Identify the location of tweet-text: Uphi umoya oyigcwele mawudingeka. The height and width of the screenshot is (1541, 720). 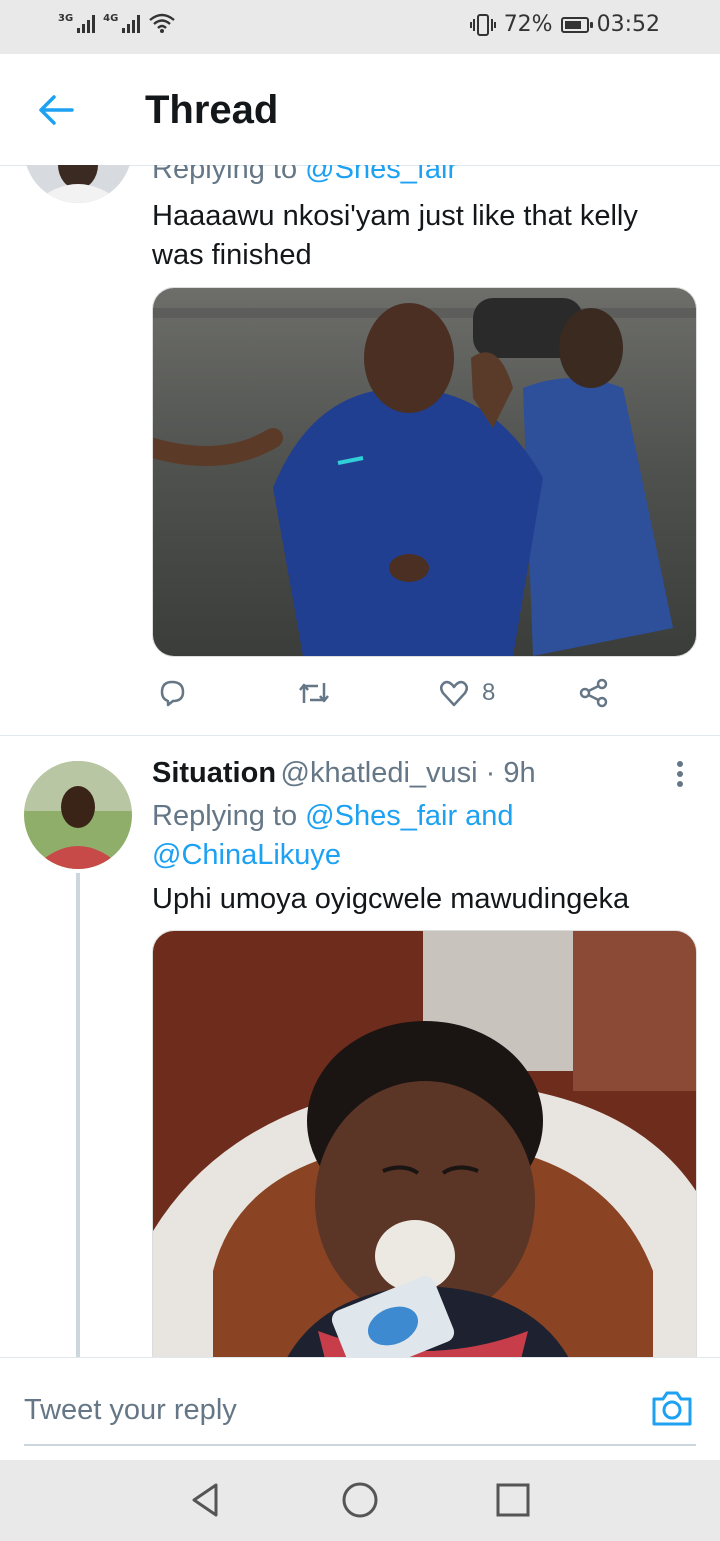
(391, 899).